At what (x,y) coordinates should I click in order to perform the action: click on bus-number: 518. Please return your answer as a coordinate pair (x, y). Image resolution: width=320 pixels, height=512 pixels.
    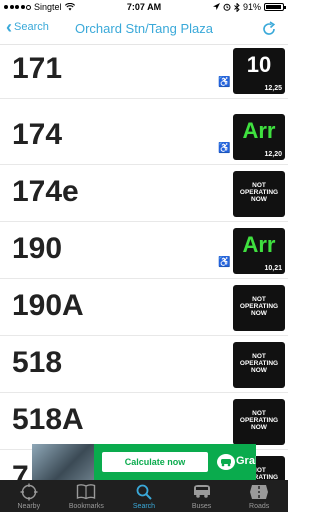
    Looking at the image, I should click on (37, 362).